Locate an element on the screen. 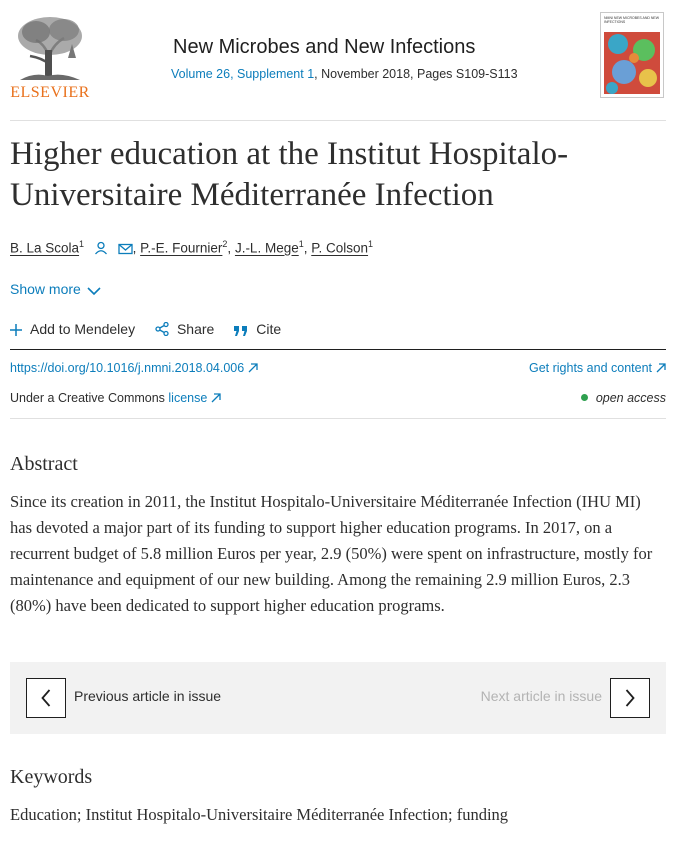 The width and height of the screenshot is (676, 844). show-more-label: Show more is located at coordinates (45, 289).